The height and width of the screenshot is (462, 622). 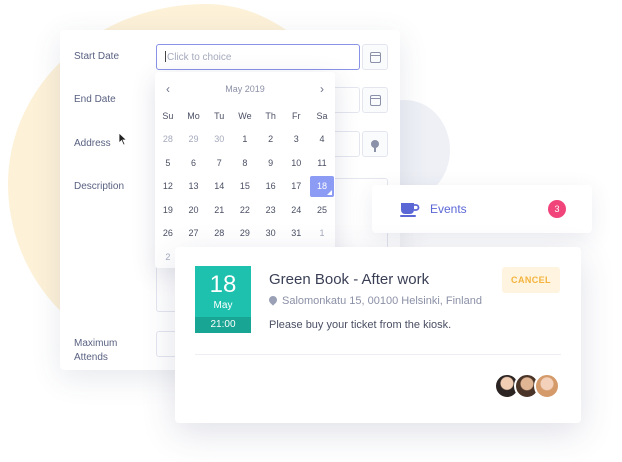 I want to click on calendar-day: 5, so click(x=168, y=163).